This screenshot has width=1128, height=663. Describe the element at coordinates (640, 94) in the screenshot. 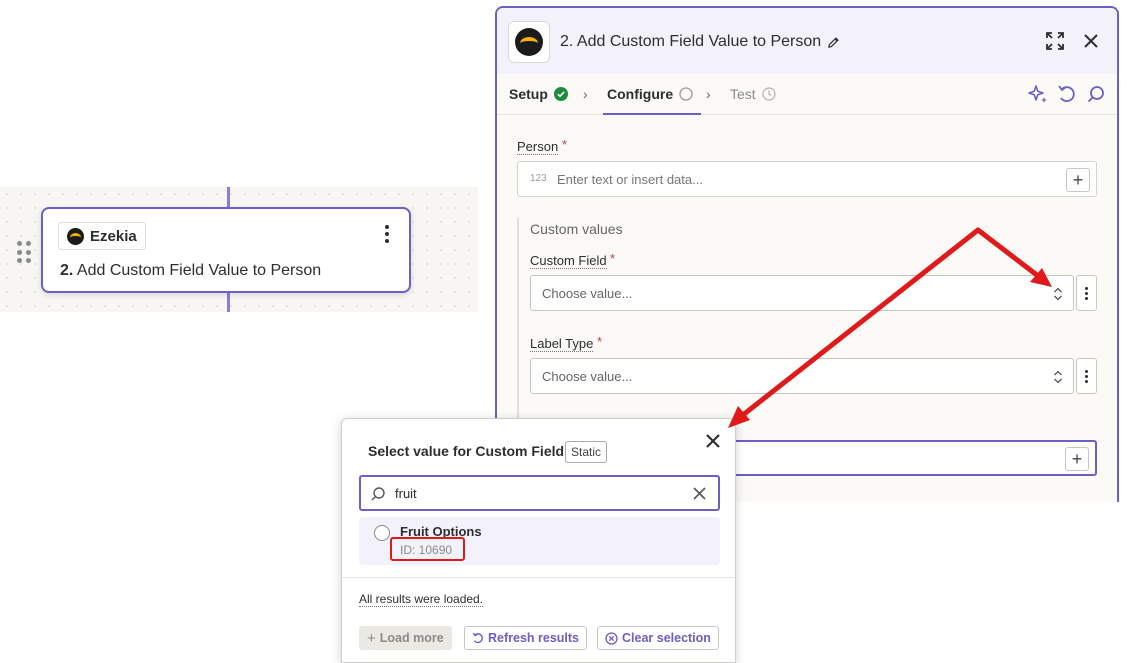

I see `tab-configure-label: Configure` at that location.